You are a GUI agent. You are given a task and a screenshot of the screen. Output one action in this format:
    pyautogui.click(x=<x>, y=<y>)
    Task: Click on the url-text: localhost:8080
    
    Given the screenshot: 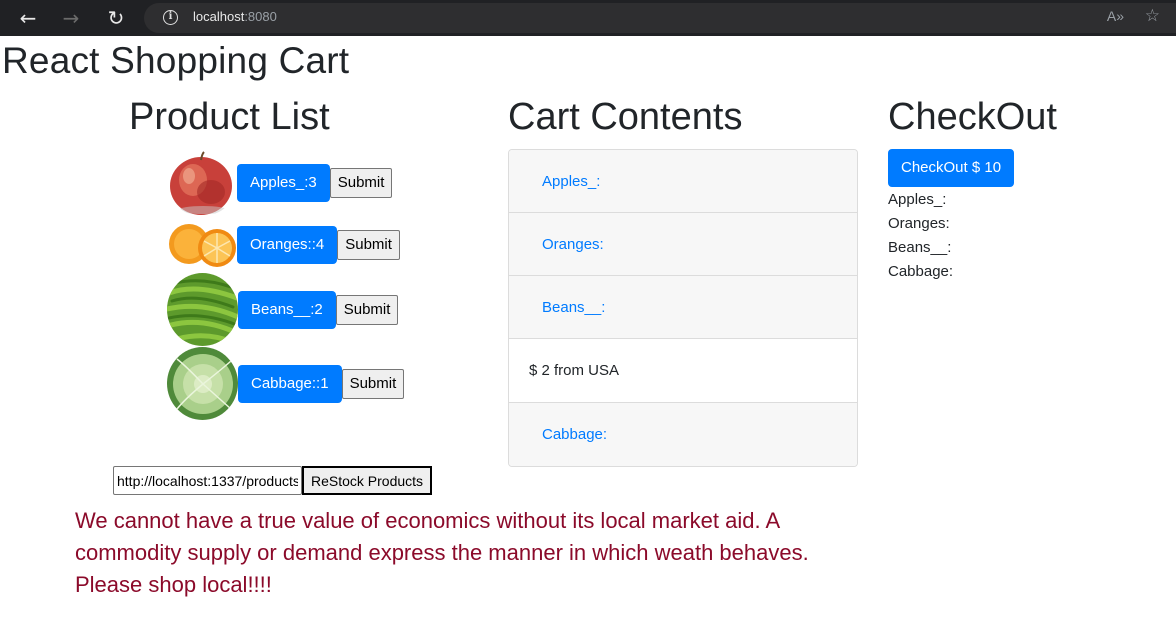 What is the action you would take?
    pyautogui.click(x=235, y=16)
    